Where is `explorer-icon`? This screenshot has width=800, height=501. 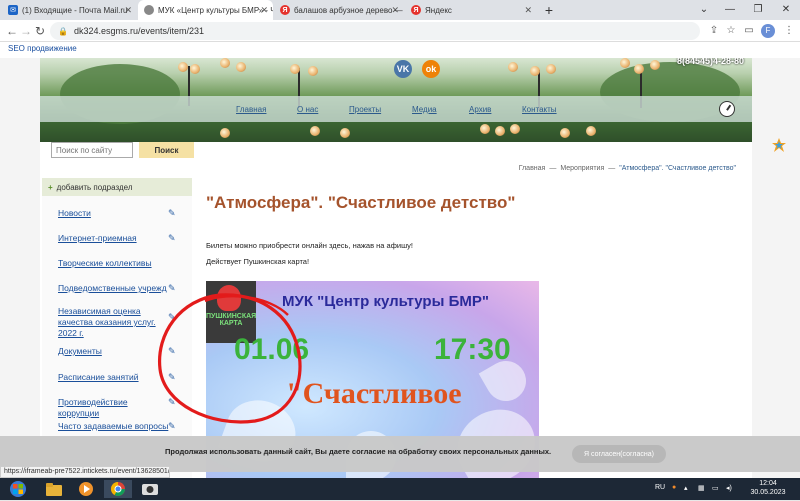
explorer-icon is located at coordinates (54, 489).